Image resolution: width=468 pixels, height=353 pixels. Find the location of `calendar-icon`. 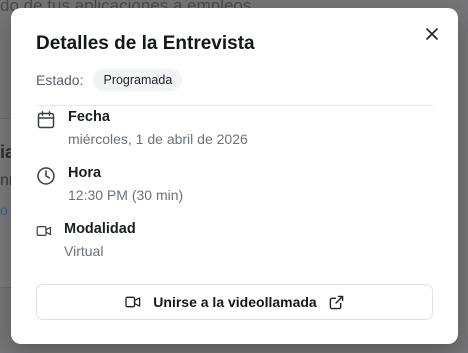

calendar-icon is located at coordinates (46, 120).